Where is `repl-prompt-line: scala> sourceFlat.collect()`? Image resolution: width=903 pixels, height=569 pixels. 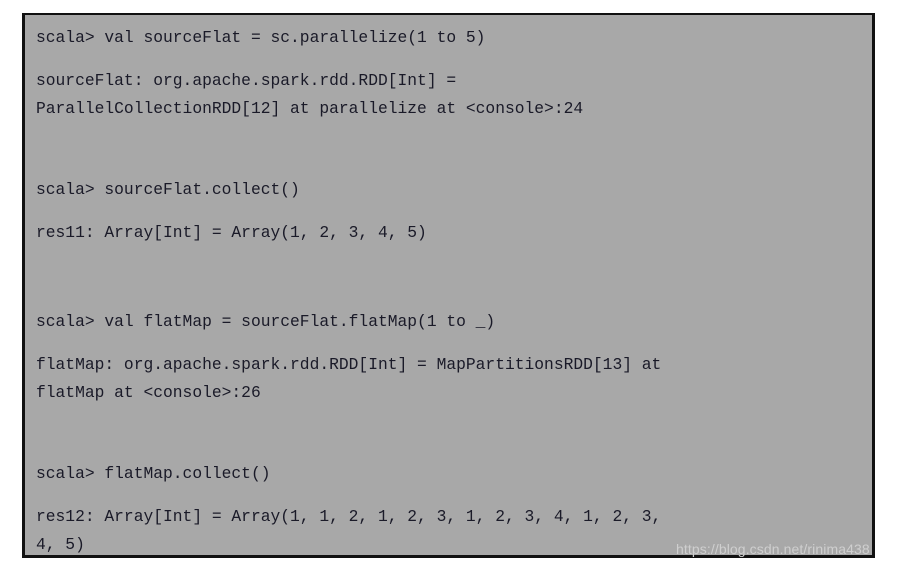
repl-prompt-line: scala> sourceFlat.collect() is located at coordinates (168, 189).